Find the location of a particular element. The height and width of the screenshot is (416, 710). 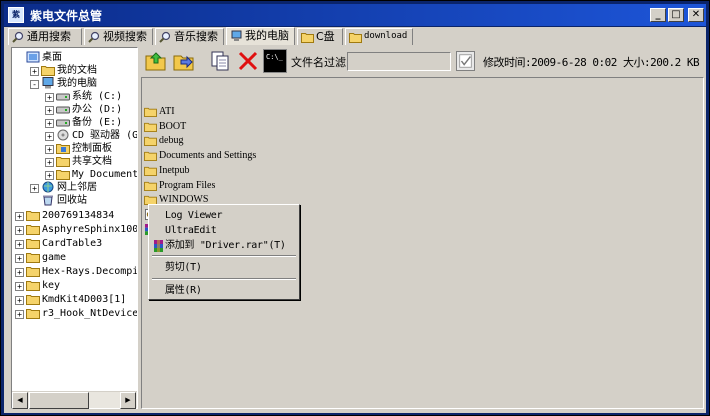

tree-node: + 网上邻居 is located at coordinates (74, 187).